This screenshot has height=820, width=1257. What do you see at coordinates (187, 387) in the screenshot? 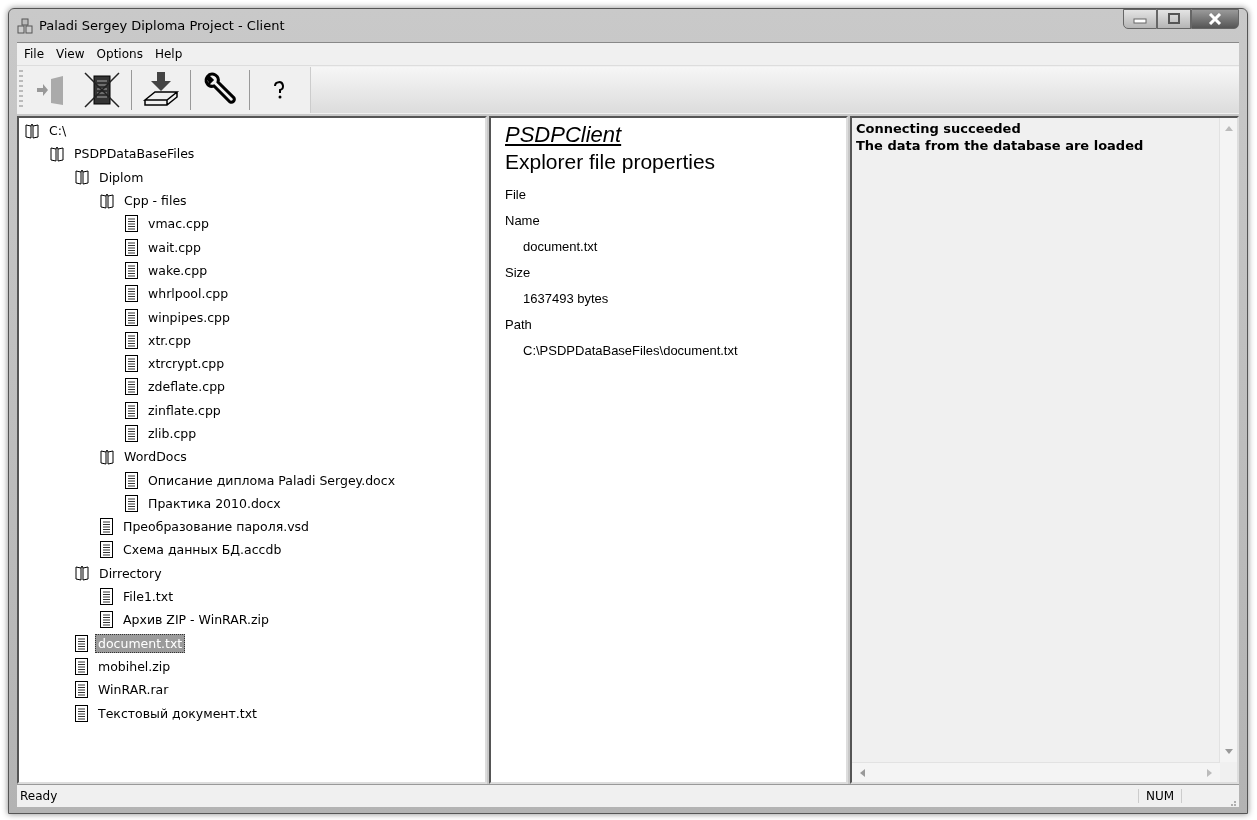
I see `tree-item: zdeflate.cpp` at bounding box center [187, 387].